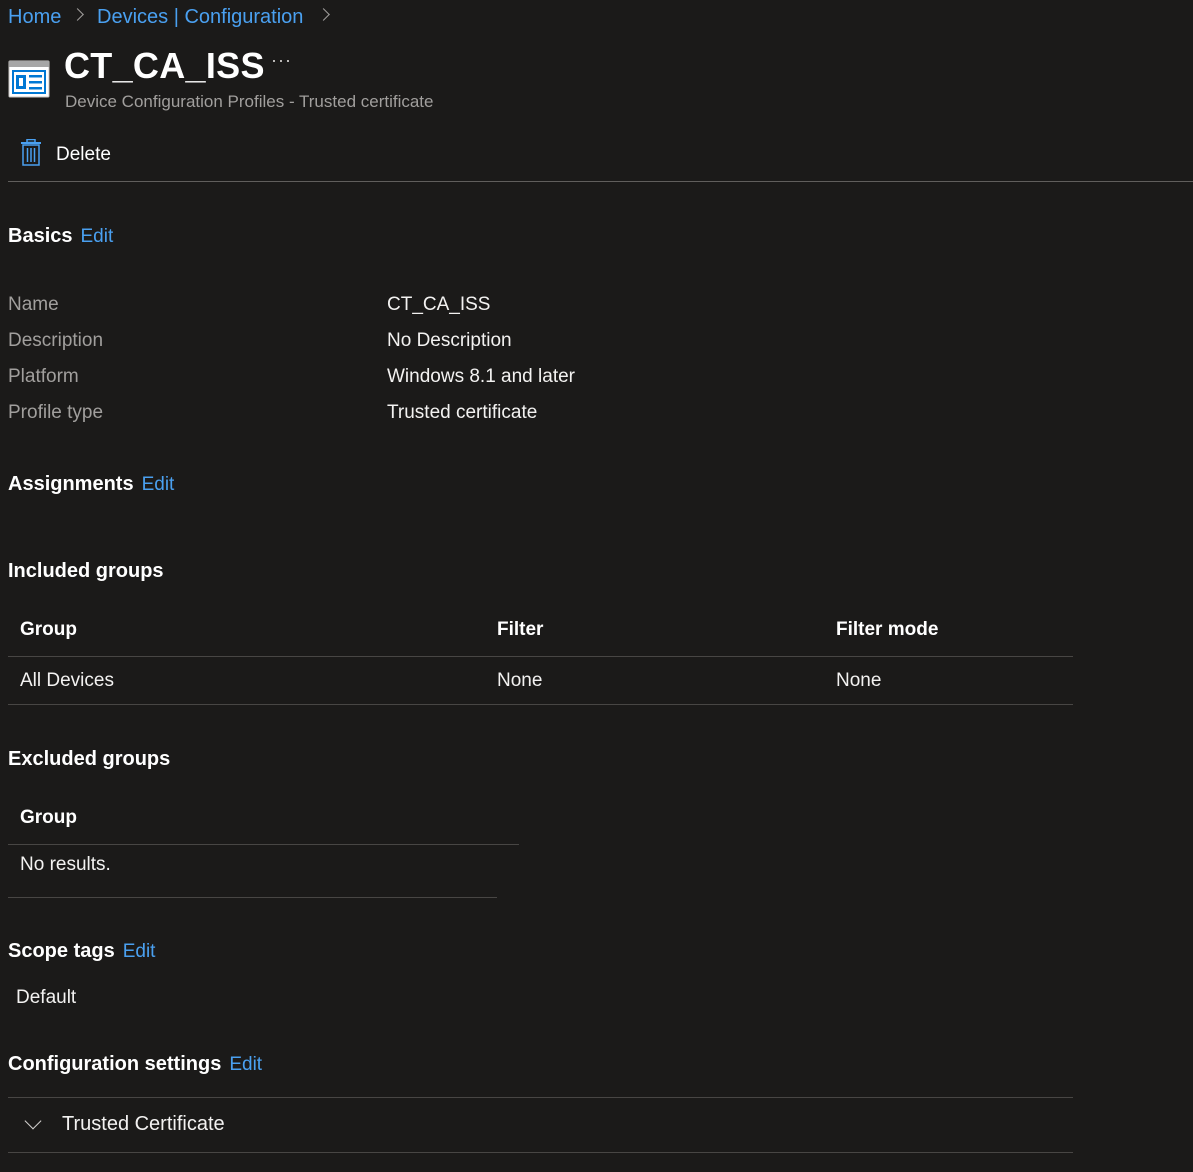 Image resolution: width=1193 pixels, height=1172 pixels. I want to click on excluded-groups-heading: Excluded groups, so click(89, 759).